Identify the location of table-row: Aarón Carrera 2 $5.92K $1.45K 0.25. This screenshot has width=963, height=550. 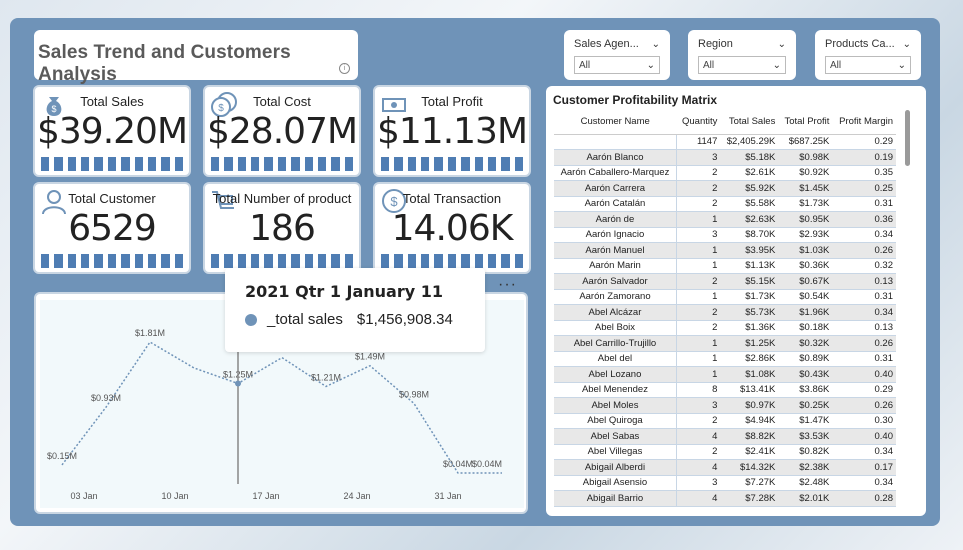
(725, 188).